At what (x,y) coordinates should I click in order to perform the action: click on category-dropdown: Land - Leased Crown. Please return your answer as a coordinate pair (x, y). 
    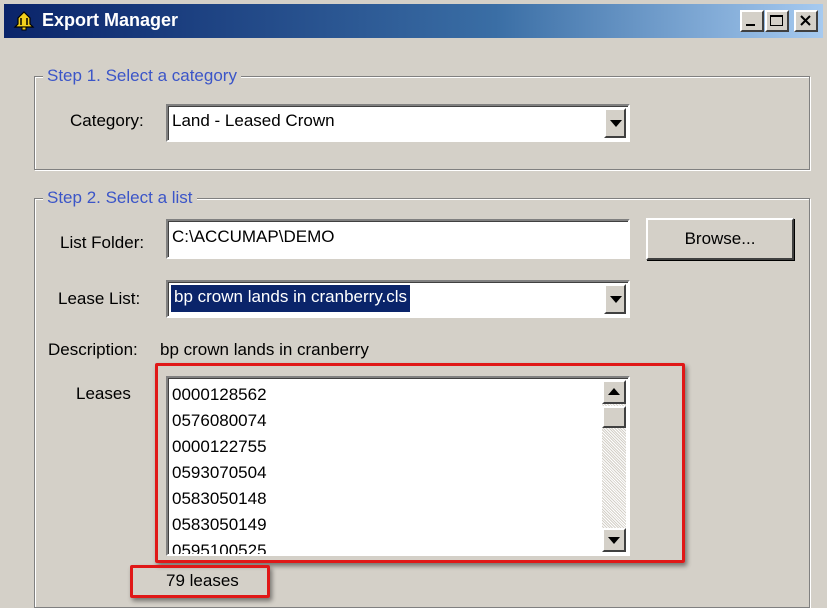
    Looking at the image, I should click on (398, 123).